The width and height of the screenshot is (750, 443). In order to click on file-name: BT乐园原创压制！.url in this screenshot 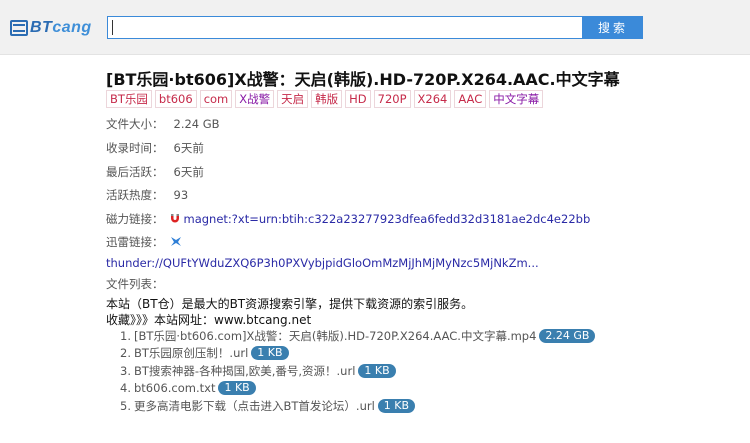, I will do `click(191, 353)`.